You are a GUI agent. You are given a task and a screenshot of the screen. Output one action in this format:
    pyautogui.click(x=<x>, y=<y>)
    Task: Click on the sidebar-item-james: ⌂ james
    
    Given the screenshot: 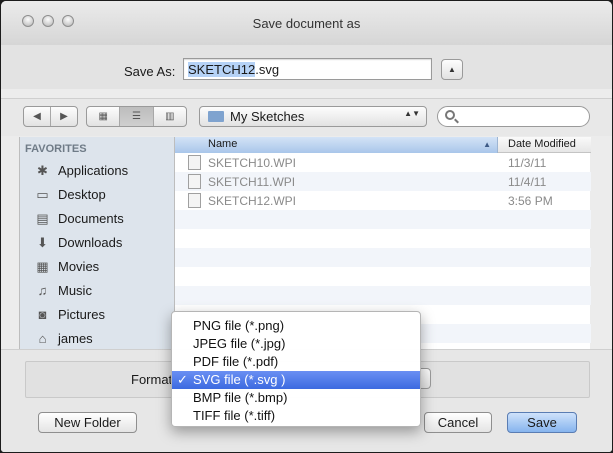 What is the action you would take?
    pyautogui.click(x=63, y=339)
    